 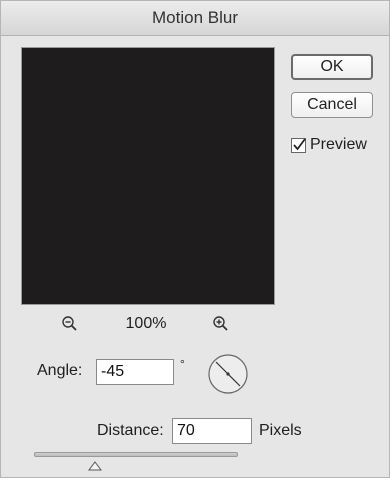 I want to click on angle-input, so click(x=135, y=372).